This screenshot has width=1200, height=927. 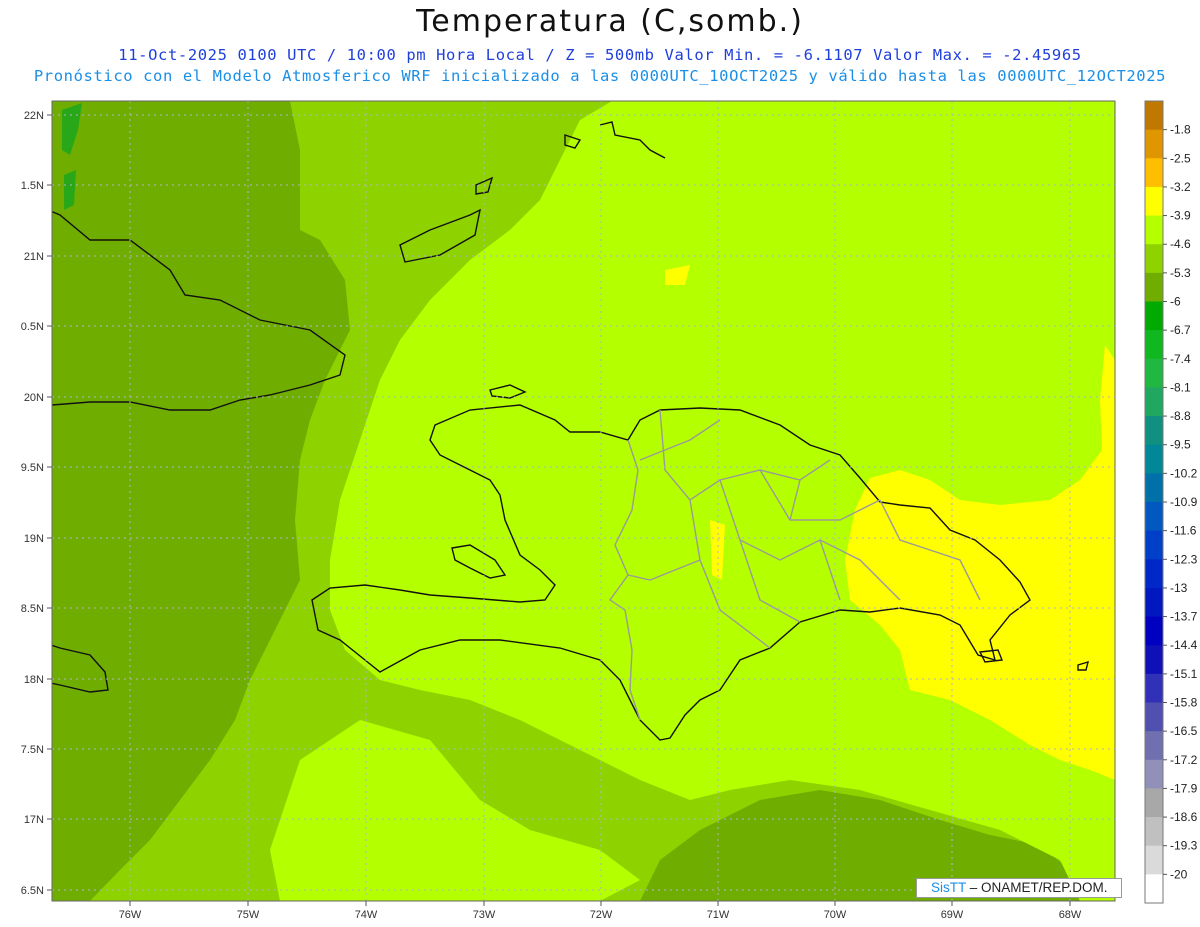 What do you see at coordinates (952, 915) in the screenshot?
I see `lon-label: 69W` at bounding box center [952, 915].